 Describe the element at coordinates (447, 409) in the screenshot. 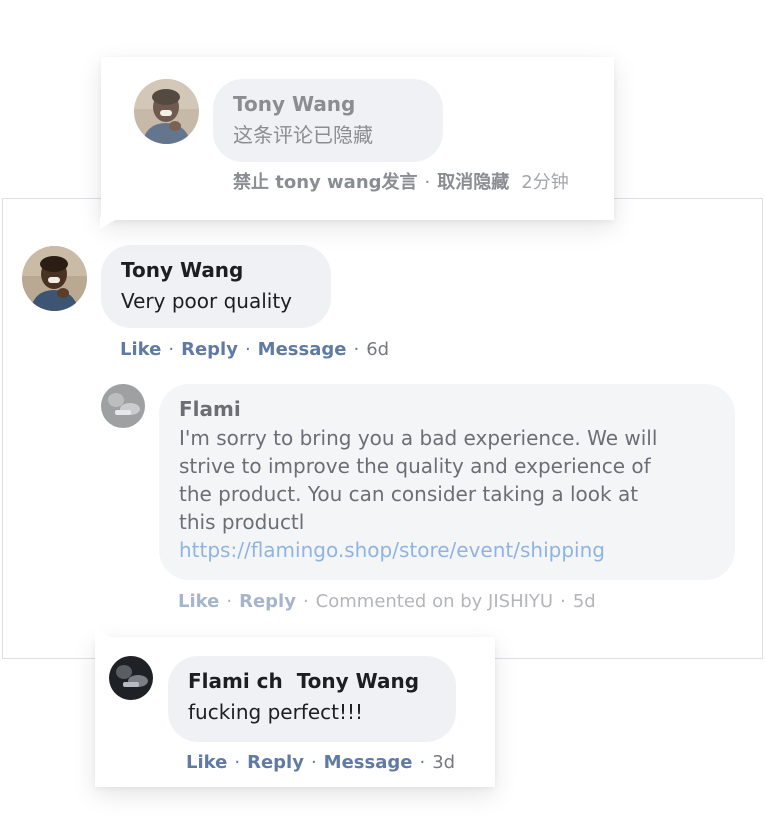

I see `comment-author: Flami` at that location.